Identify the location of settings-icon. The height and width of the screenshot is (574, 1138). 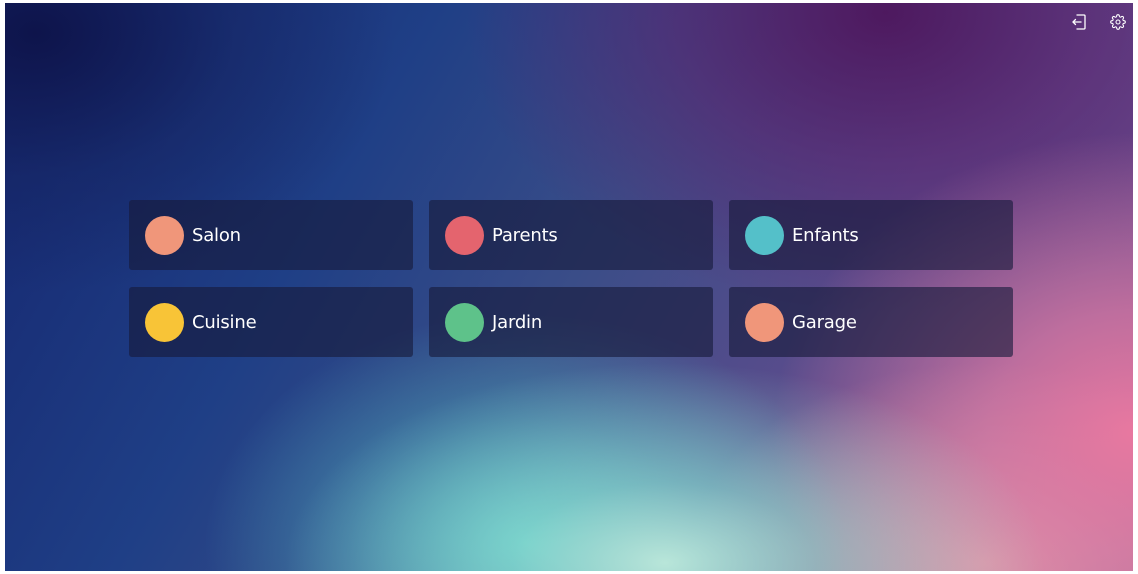
(1118, 22).